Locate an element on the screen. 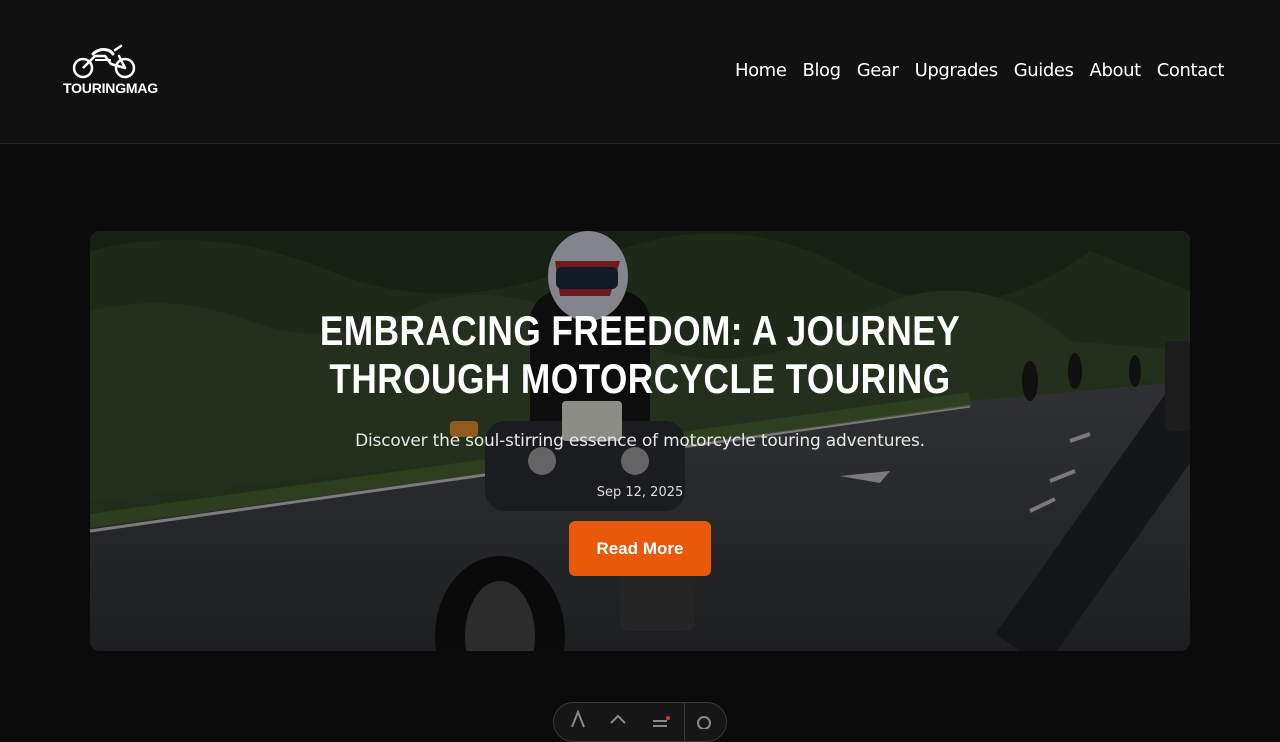 The height and width of the screenshot is (742, 1280). nav-item-gear: Gear is located at coordinates (878, 70).